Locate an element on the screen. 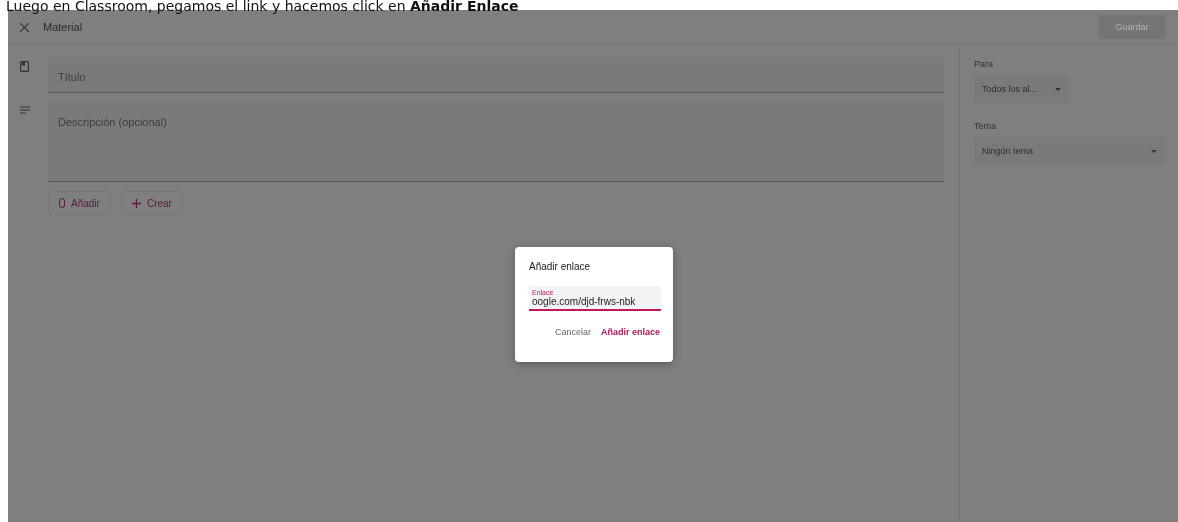 This screenshot has height=522, width=1178. caption-text: Luego en Classroom, pegamos el link y hacemos click en Añadir Enlace is located at coordinates (262, 6).